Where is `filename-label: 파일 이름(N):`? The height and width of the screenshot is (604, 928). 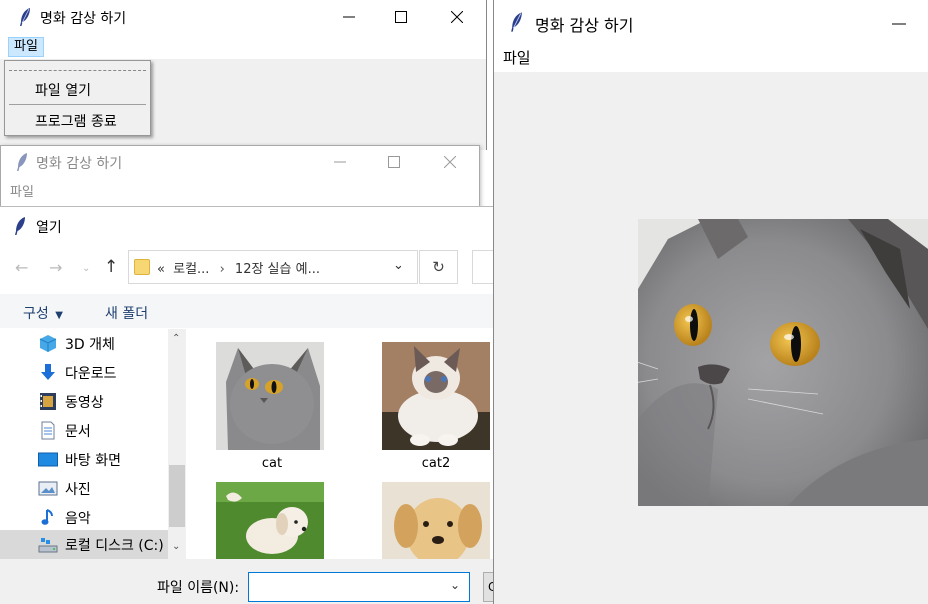
filename-label: 파일 이름(N): is located at coordinates (198, 588).